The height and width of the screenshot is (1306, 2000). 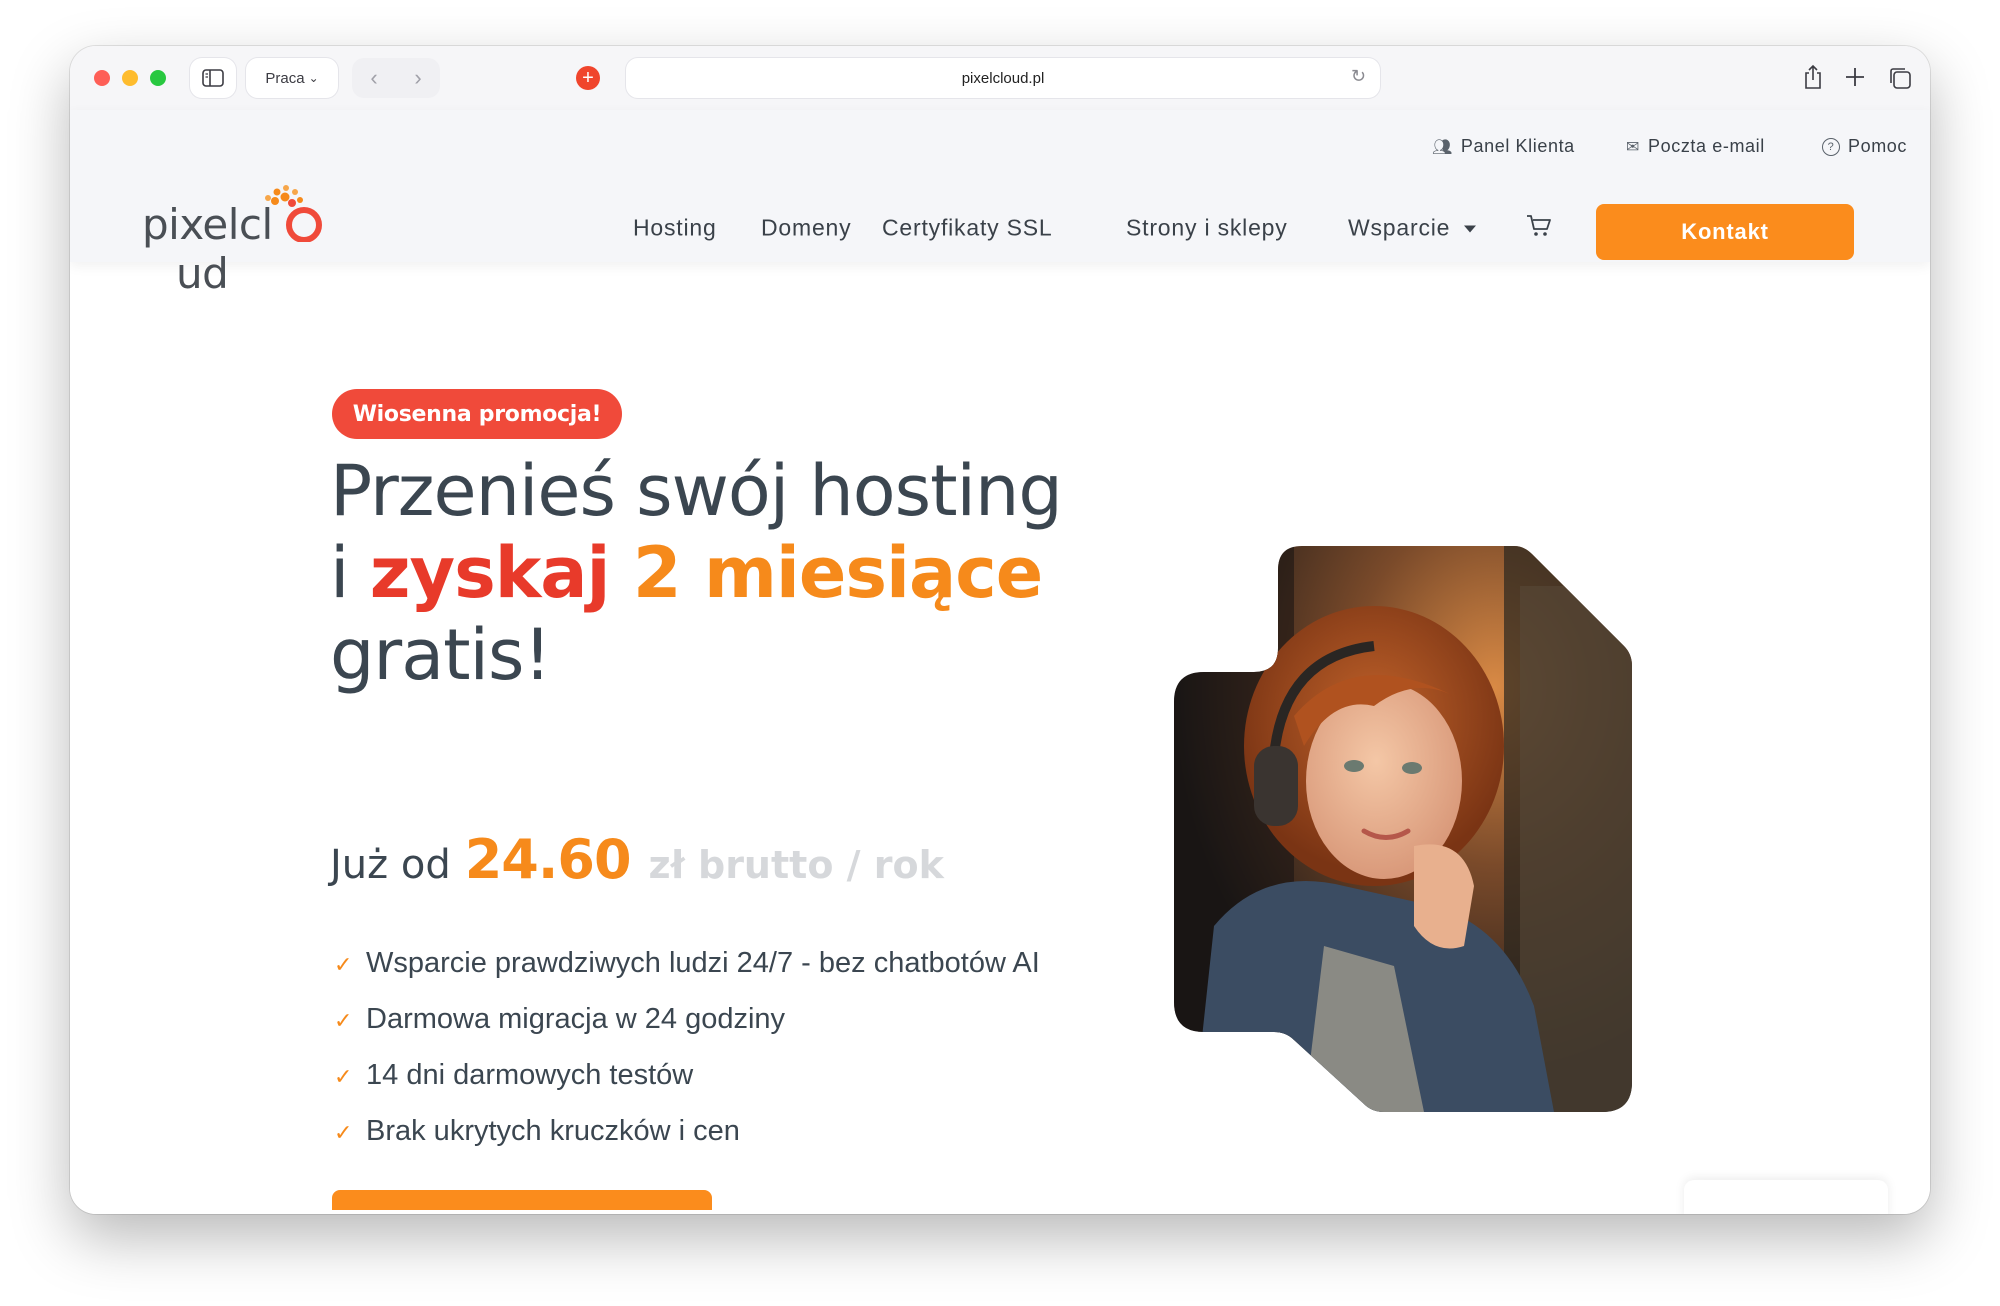 What do you see at coordinates (158, 78) in the screenshot?
I see `zoom-window-button` at bounding box center [158, 78].